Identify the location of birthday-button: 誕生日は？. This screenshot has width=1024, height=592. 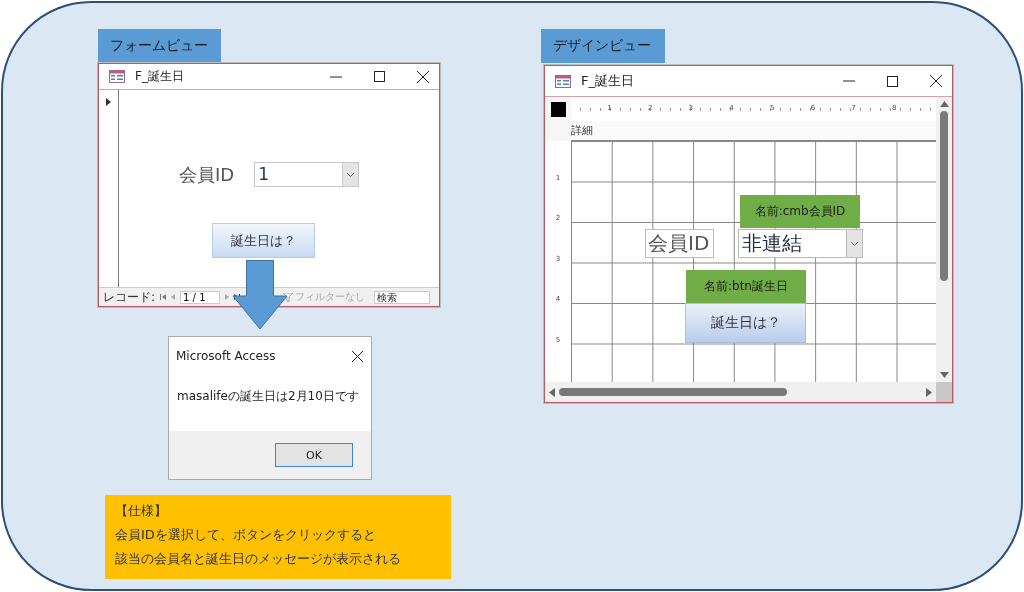
(263, 240).